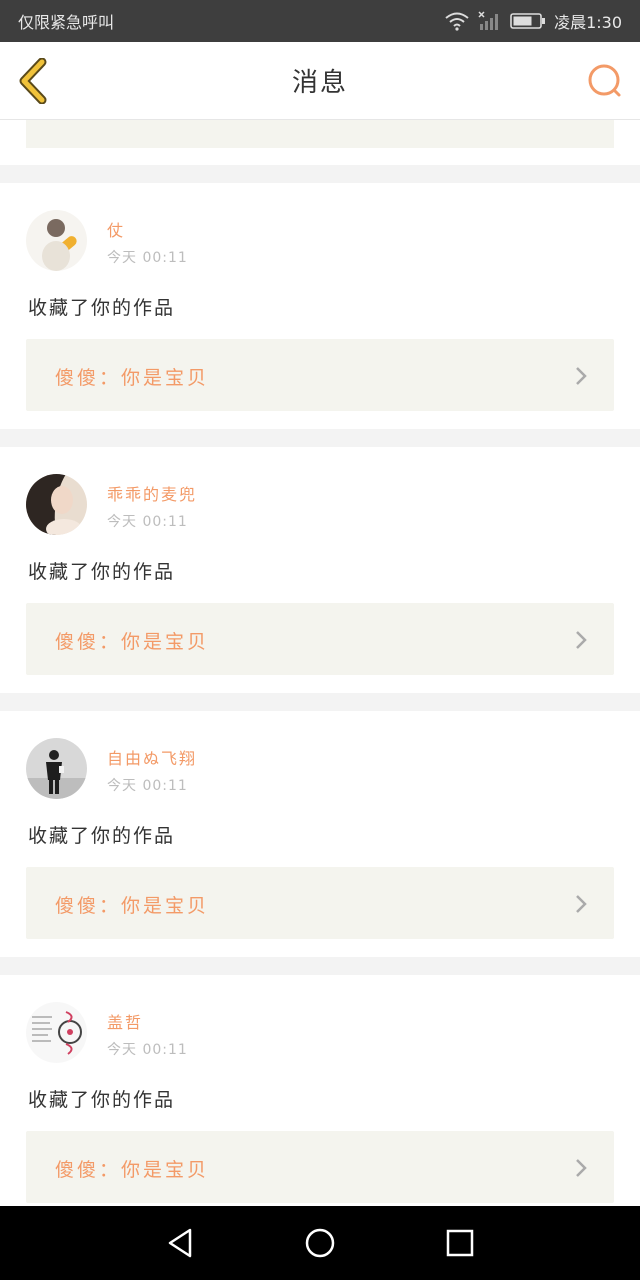 The width and height of the screenshot is (640, 1280). Describe the element at coordinates (528, 21) in the screenshot. I see `battery-icon` at that location.